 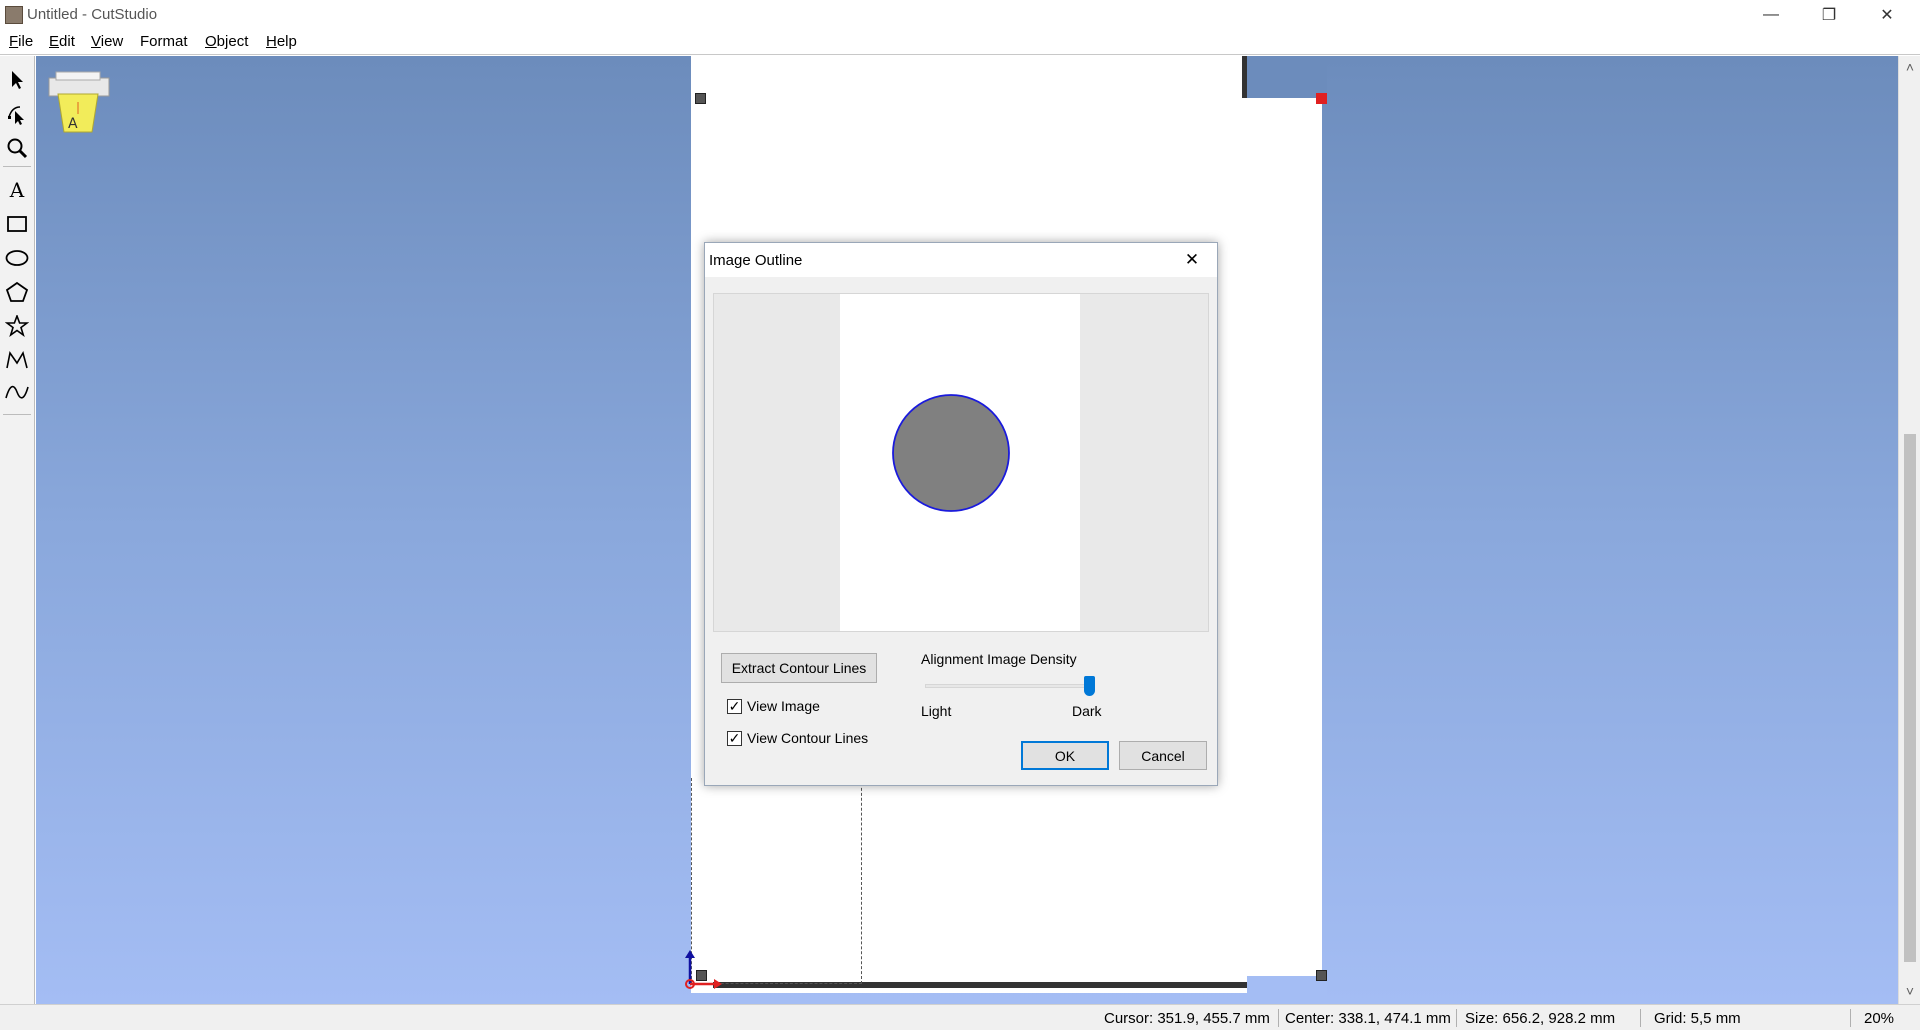 I want to click on app-icon, so click(x=14, y=15).